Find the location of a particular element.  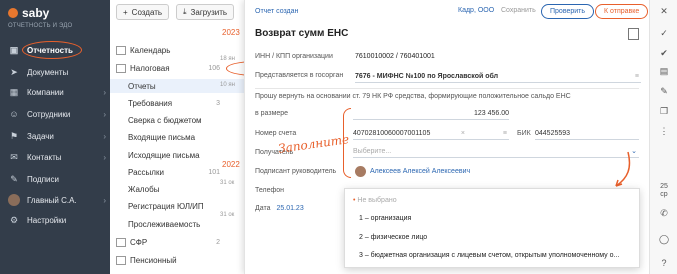

nav-label: Прослеживаемость is located at coordinates (164, 224).